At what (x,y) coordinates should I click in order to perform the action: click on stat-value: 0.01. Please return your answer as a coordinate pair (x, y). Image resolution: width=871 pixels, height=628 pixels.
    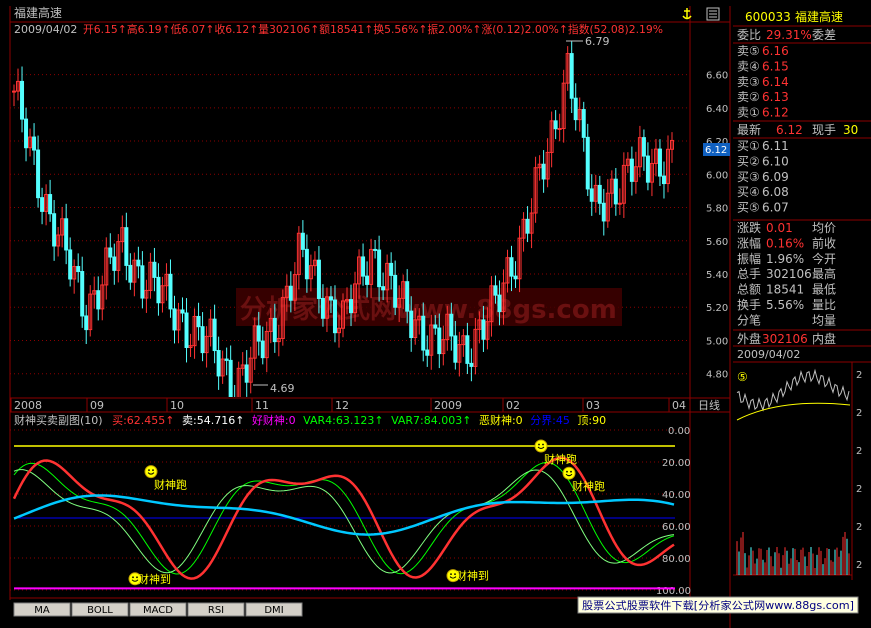
    Looking at the image, I should click on (779, 228).